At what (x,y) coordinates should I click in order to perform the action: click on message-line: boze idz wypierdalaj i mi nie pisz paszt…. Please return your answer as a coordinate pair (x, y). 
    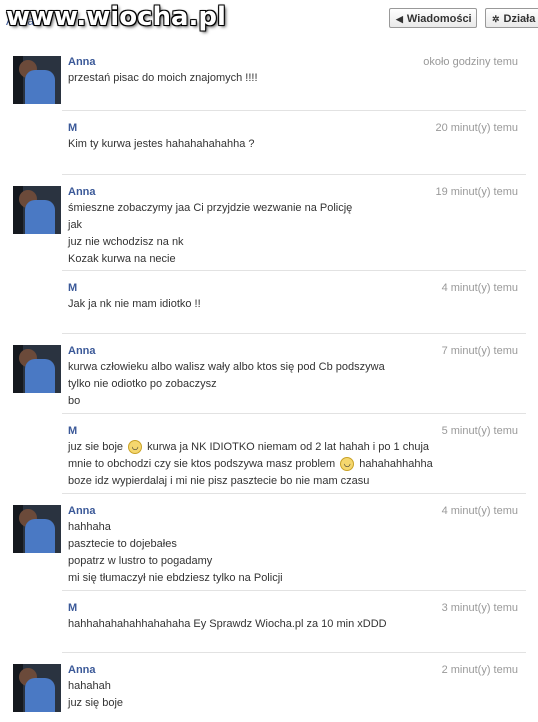
    Looking at the image, I should click on (219, 481).